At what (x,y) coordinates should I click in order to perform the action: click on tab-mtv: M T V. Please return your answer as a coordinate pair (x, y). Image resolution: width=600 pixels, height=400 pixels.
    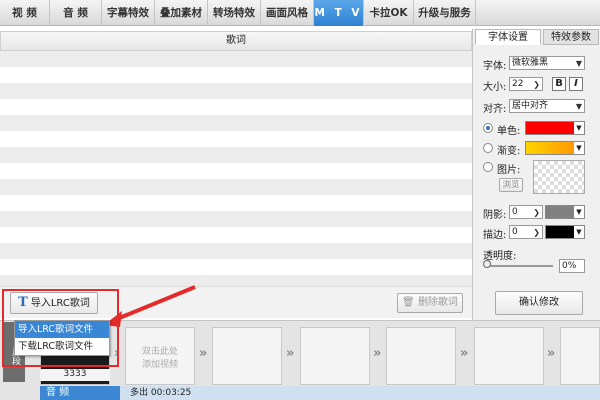
    Looking at the image, I should click on (339, 13).